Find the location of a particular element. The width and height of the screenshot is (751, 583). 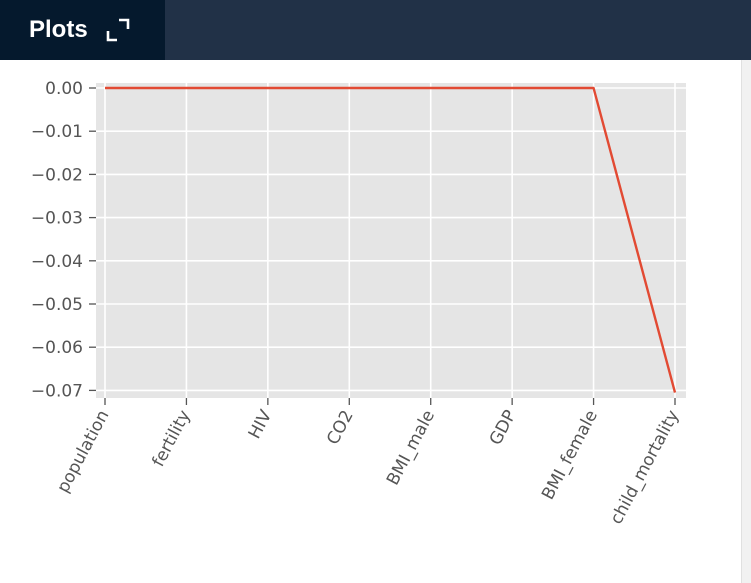

plots-header: Plots is located at coordinates (375, 30).